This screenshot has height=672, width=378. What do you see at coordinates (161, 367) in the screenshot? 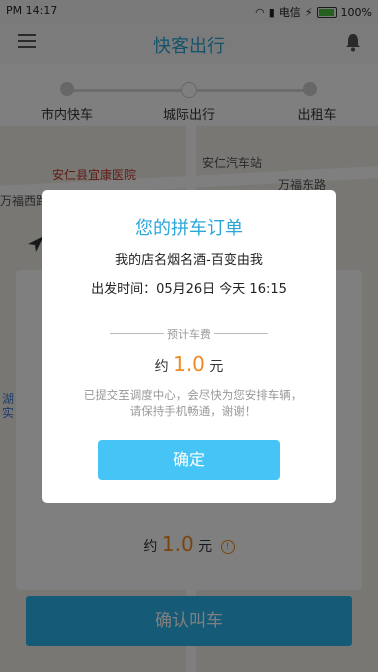
I see `dialog-fare-prefix: 约` at bounding box center [161, 367].